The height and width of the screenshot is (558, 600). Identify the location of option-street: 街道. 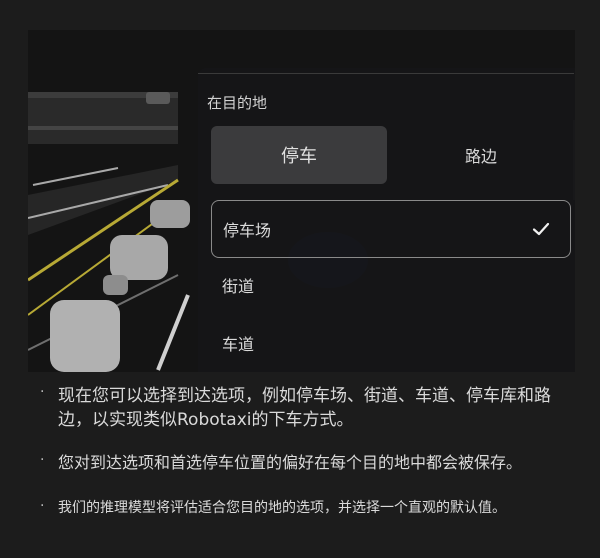
(391, 285).